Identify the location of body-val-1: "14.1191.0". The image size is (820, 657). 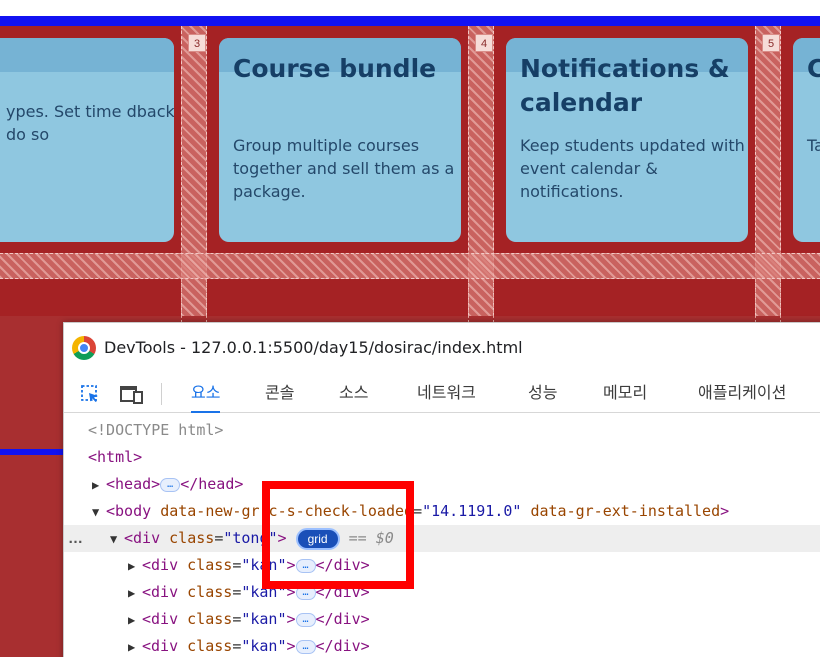
(472, 511).